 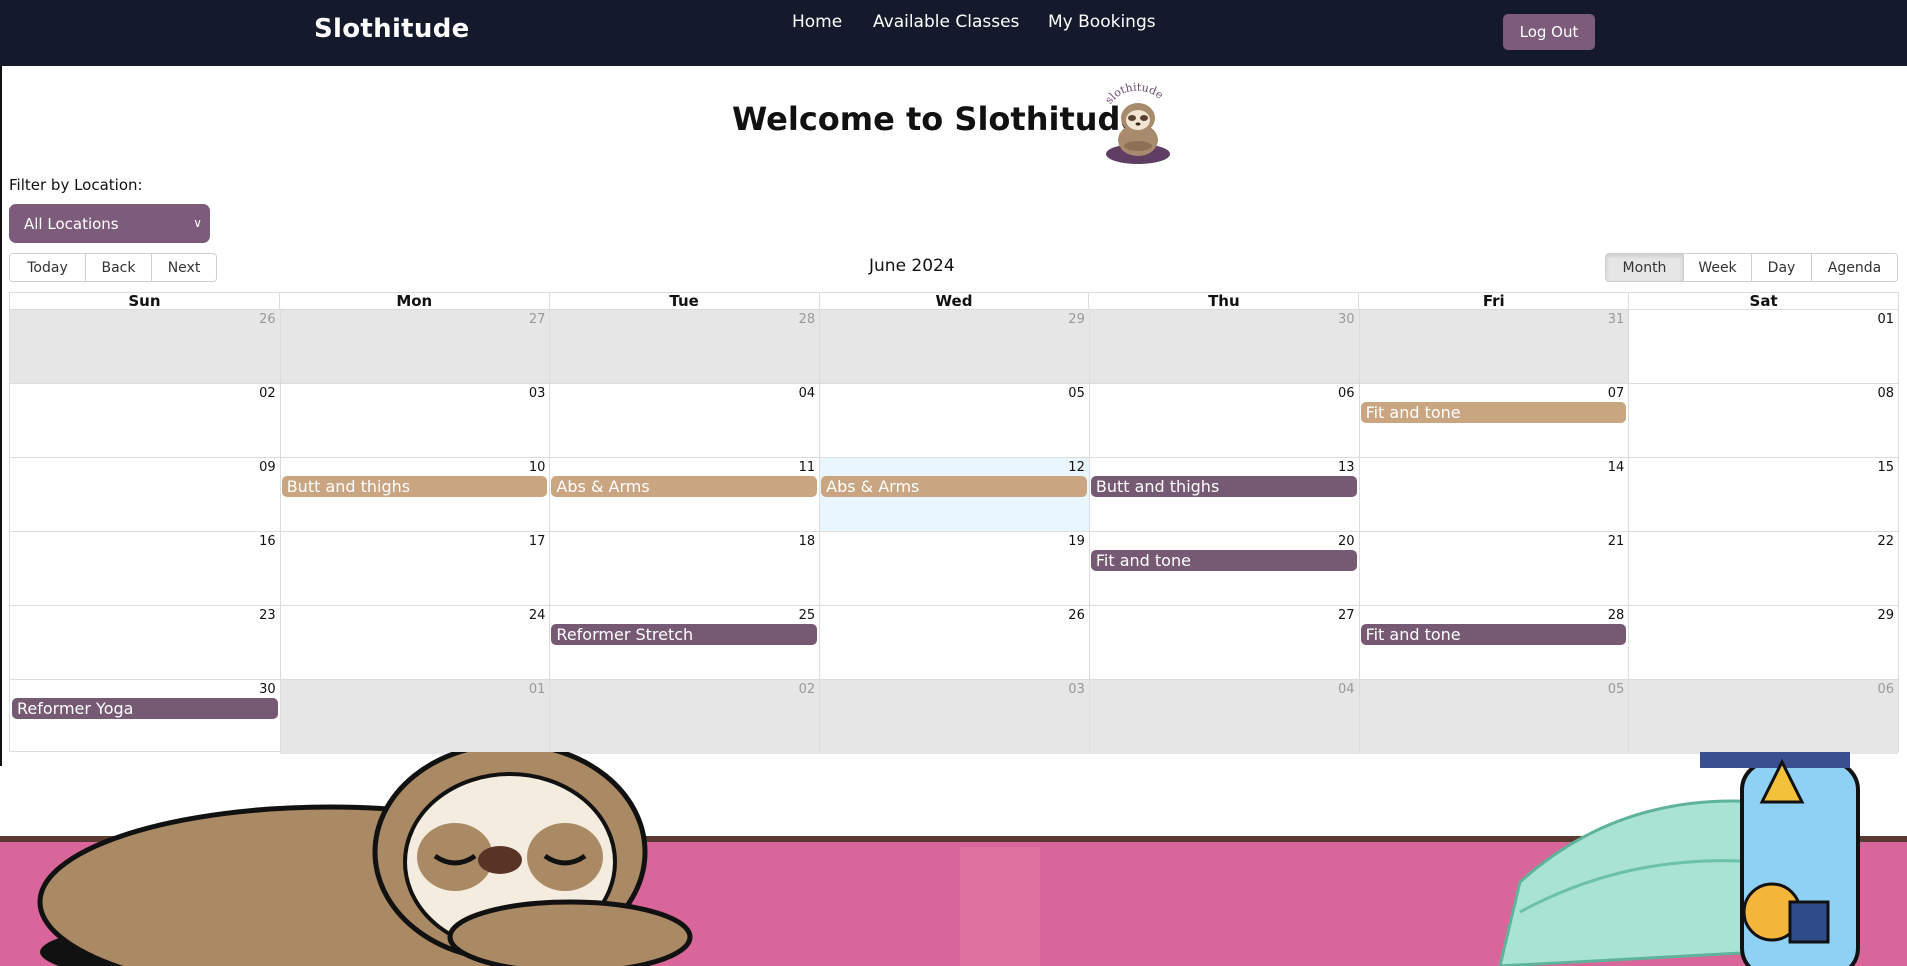 I want to click on weekday-header-wed: Wed, so click(x=953, y=301).